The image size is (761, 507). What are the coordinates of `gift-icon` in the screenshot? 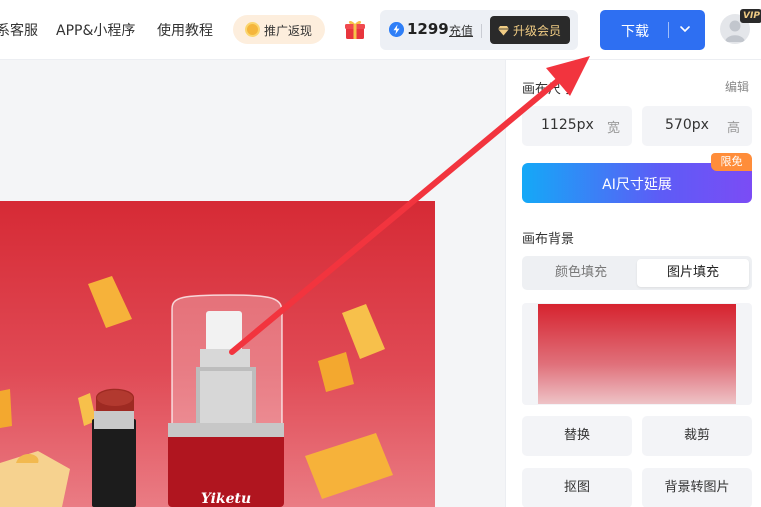 It's located at (355, 29).